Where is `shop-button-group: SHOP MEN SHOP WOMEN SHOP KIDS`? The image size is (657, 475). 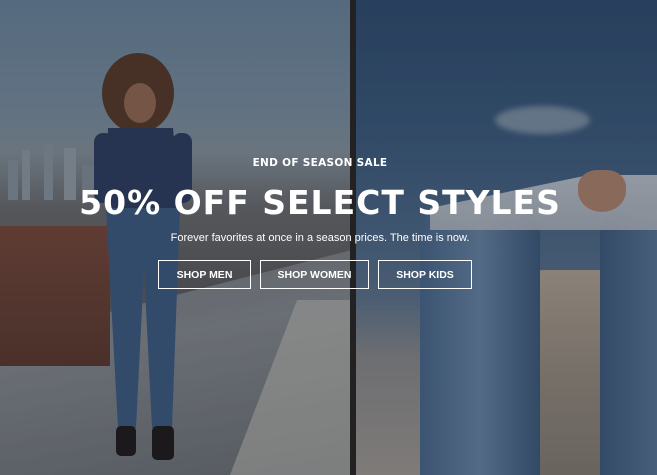
shop-button-group: SHOP MEN SHOP WOMEN SHOP KIDS is located at coordinates (318, 275).